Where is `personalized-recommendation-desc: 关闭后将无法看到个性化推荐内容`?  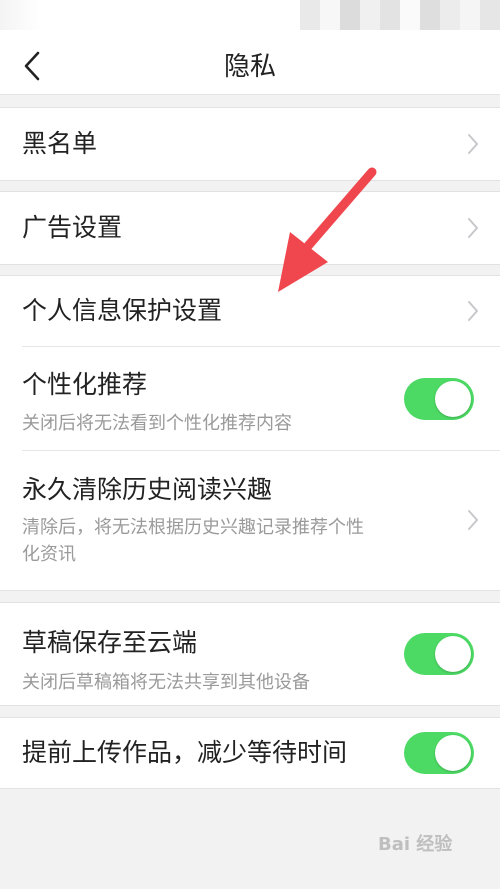
personalized-recommendation-desc: 关闭后将无法看到个性化推荐内容 is located at coordinates (157, 423).